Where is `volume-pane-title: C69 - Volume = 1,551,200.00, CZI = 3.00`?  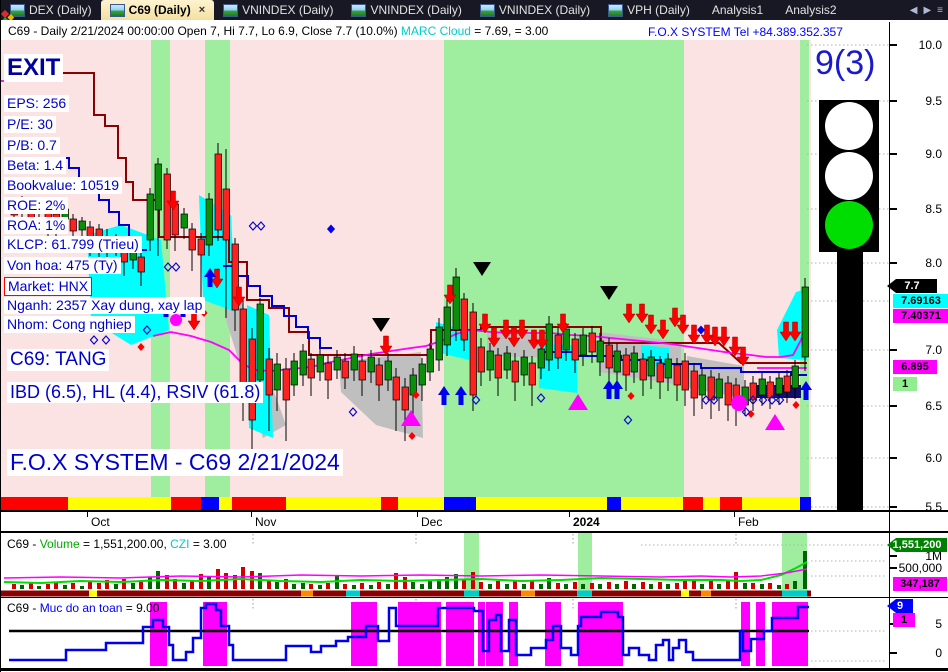
volume-pane-title: C69 - Volume = 1,551,200.00, CZI = 3.00 is located at coordinates (117, 544).